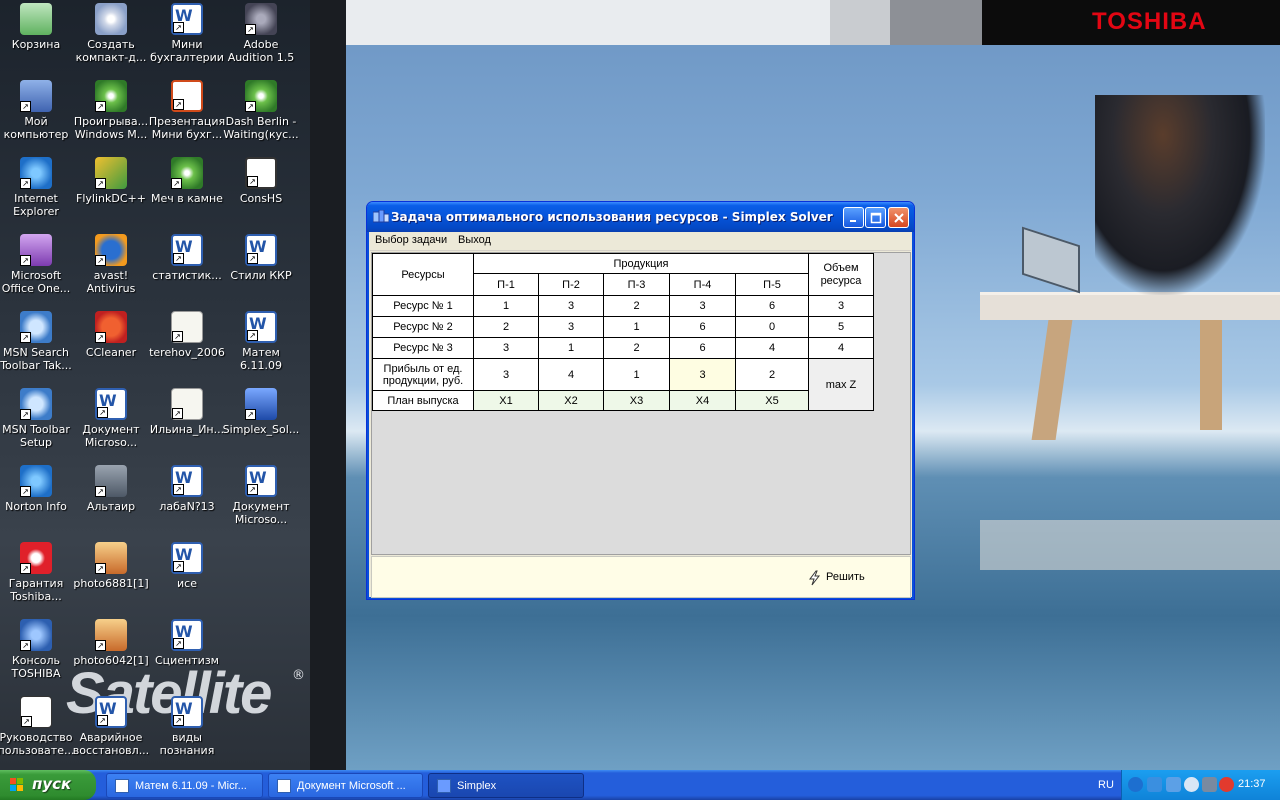 The height and width of the screenshot is (800, 1280). I want to click on cell-volume: 3, so click(841, 306).